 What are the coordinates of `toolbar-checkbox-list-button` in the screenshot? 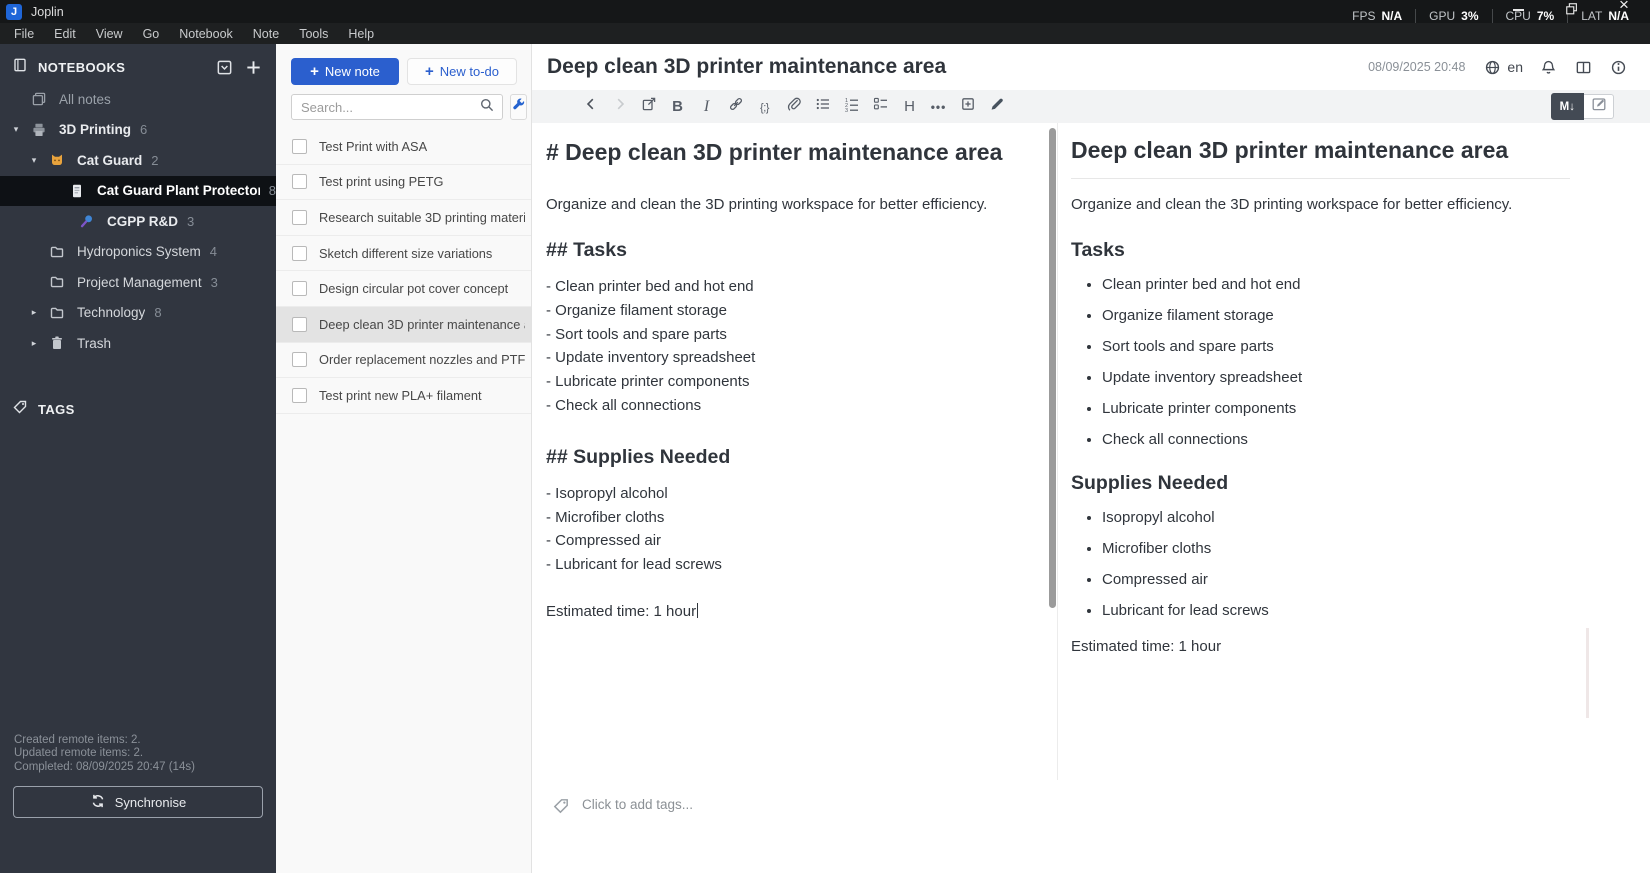 It's located at (880, 107).